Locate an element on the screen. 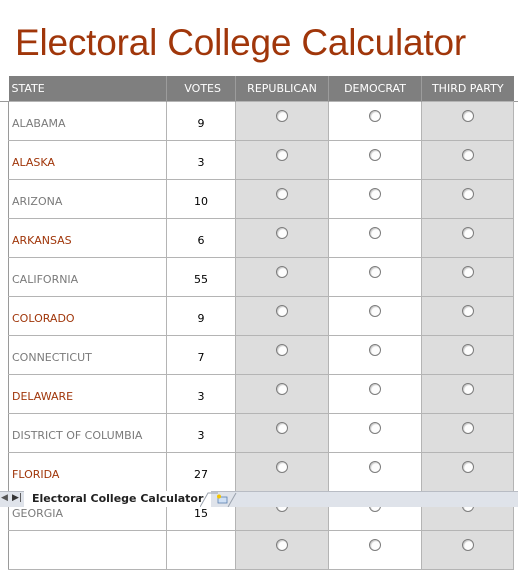 This screenshot has width=518, height=570. sheet-tab-active: Electoral College Calculator is located at coordinates (118, 499).